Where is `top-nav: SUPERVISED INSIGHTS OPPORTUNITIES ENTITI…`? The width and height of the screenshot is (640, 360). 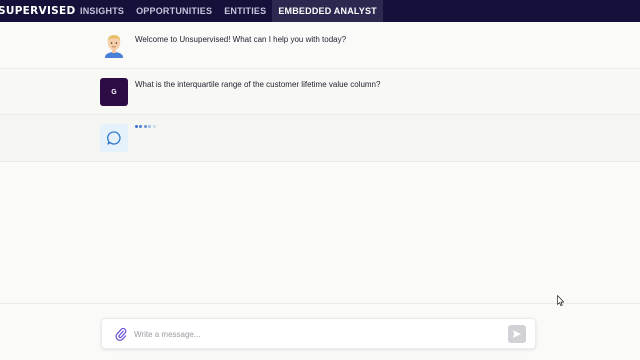
top-nav: SUPERVISED INSIGHTS OPPORTUNITIES ENTITI… is located at coordinates (320, 11).